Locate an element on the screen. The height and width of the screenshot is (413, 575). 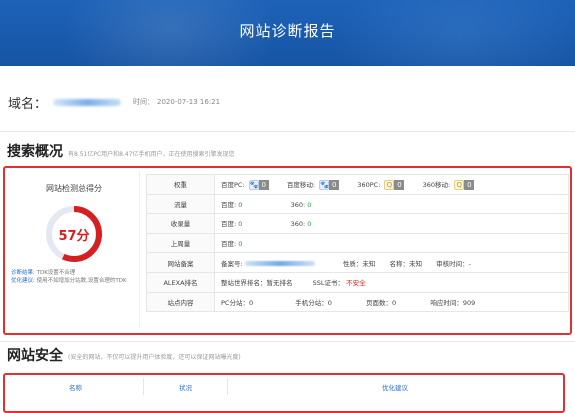
baidu-pc-label: 百度PC: is located at coordinates (233, 184).